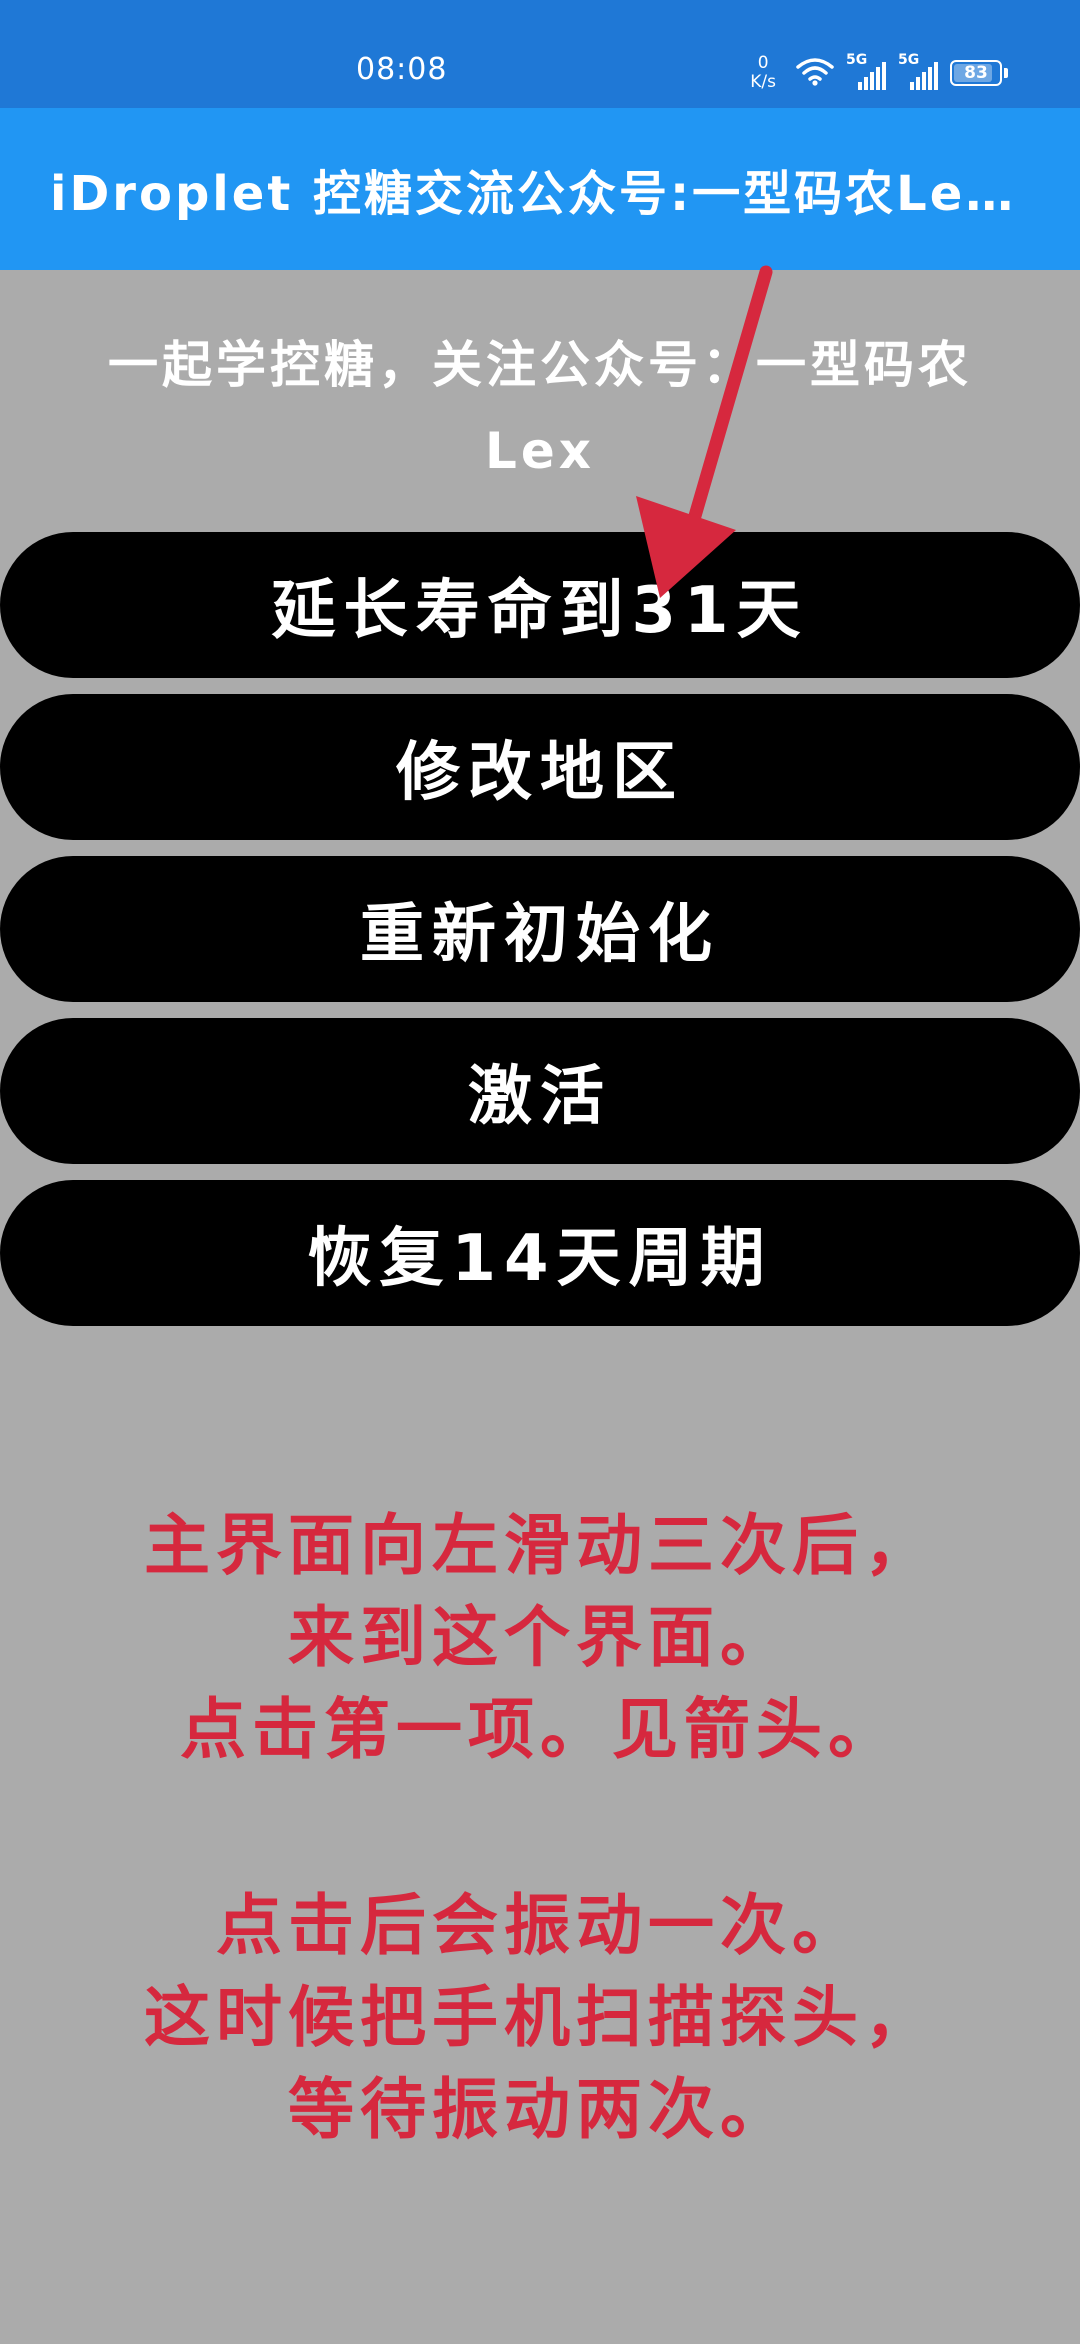  I want to click on subtitle-line-2: Lex, so click(540, 451).